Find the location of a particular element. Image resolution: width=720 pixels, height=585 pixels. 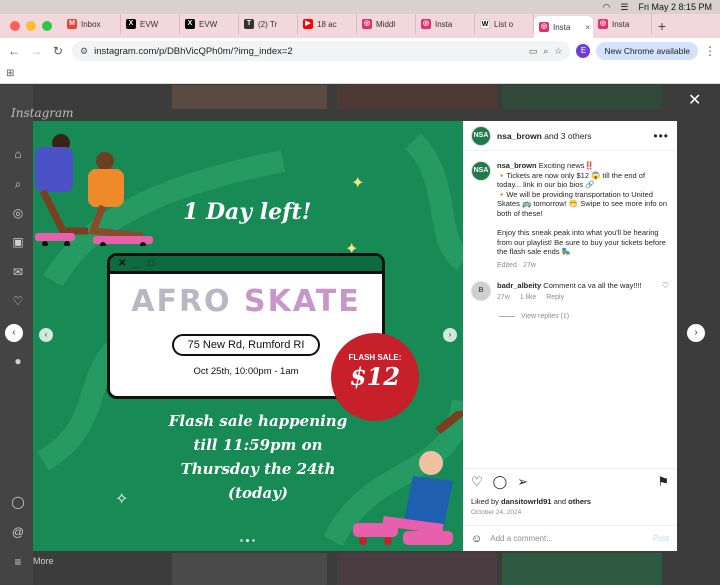

wifi-icon: ◠ is located at coordinates (607, 7).